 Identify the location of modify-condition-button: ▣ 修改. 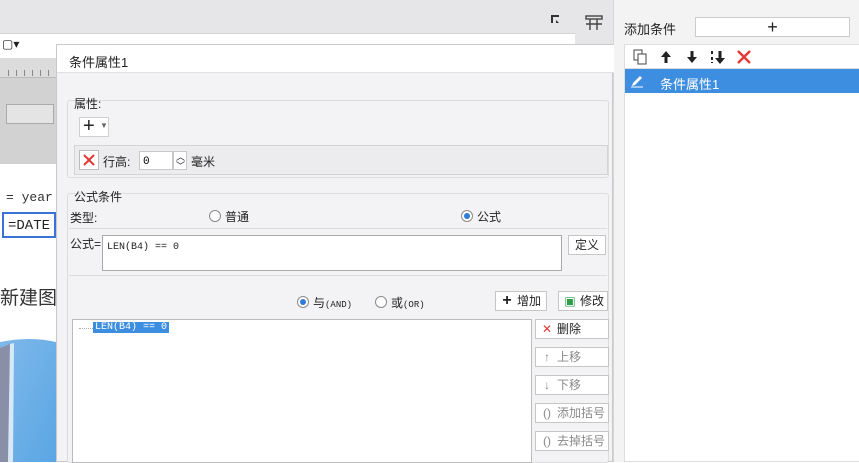
(583, 301).